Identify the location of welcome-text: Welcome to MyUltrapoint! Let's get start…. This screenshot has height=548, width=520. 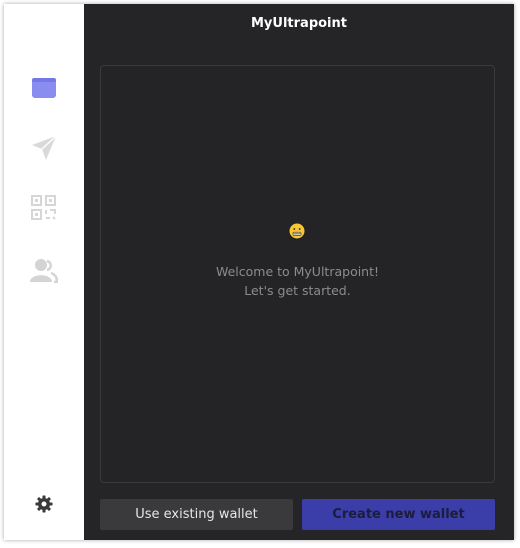
(297, 281).